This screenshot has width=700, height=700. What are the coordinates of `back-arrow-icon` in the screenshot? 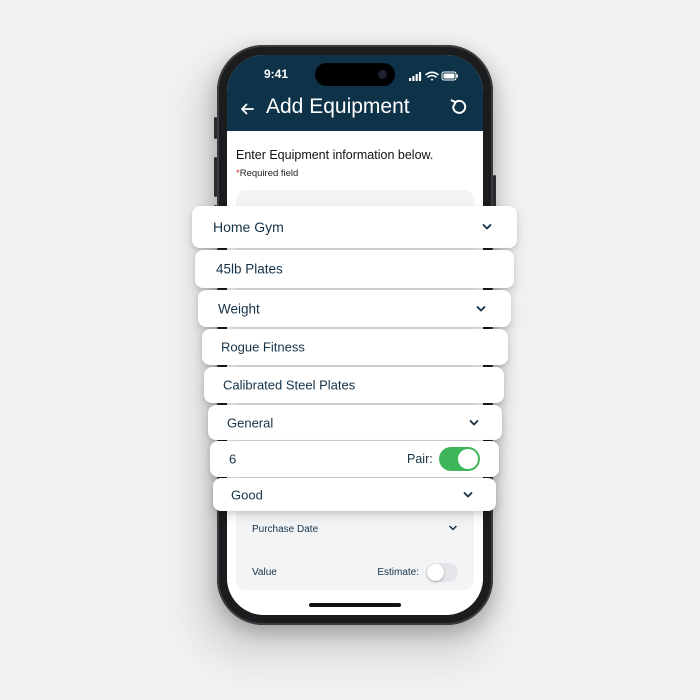 It's located at (247, 109).